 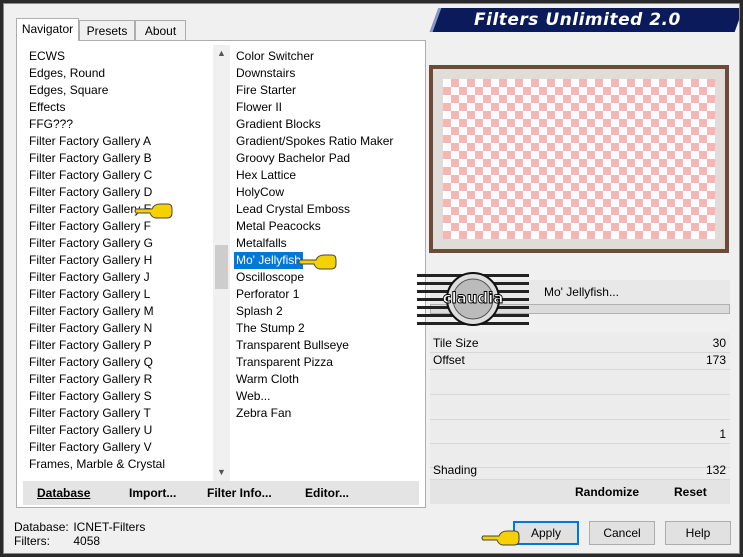 What do you see at coordinates (698, 533) in the screenshot?
I see `help-button: Help` at bounding box center [698, 533].